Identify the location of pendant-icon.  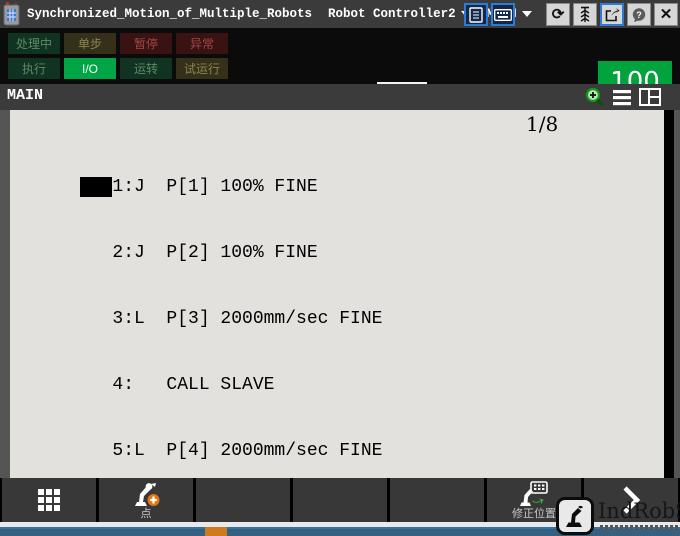
(476, 14).